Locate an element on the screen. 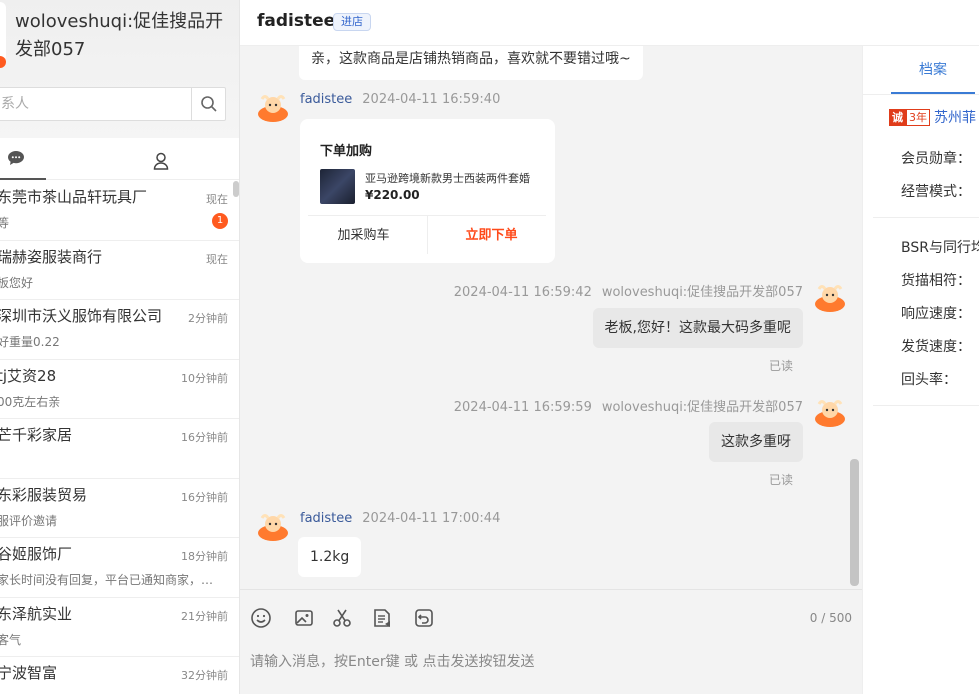 The width and height of the screenshot is (979, 694). company-name-link: 苏州菲 is located at coordinates (955, 117).